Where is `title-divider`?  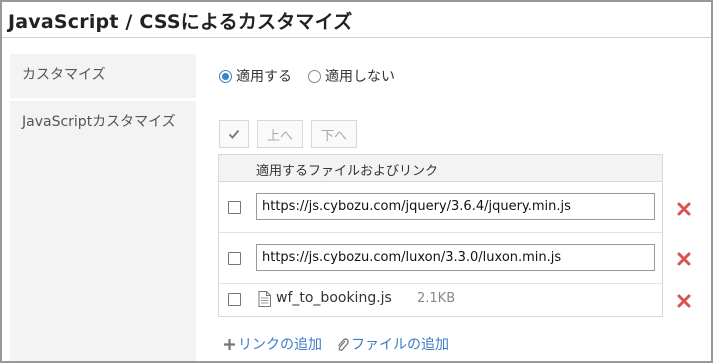
title-divider is located at coordinates (356, 37).